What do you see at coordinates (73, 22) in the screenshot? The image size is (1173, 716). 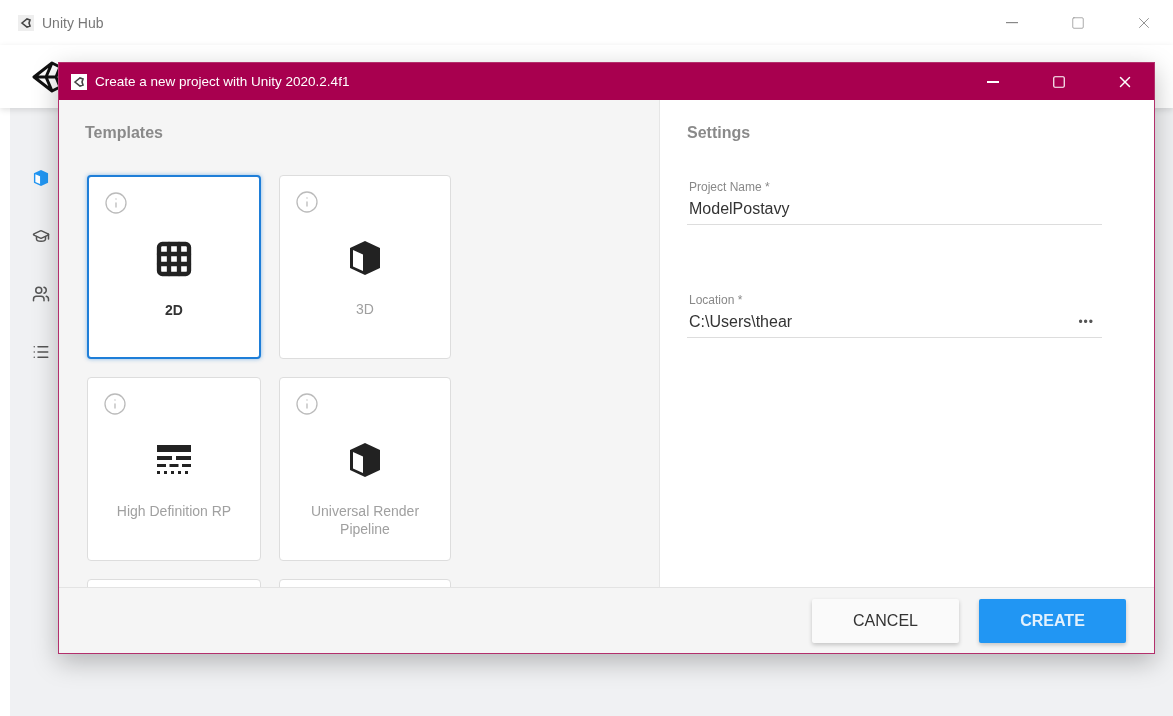 I see `window-title: Unity Hub` at bounding box center [73, 22].